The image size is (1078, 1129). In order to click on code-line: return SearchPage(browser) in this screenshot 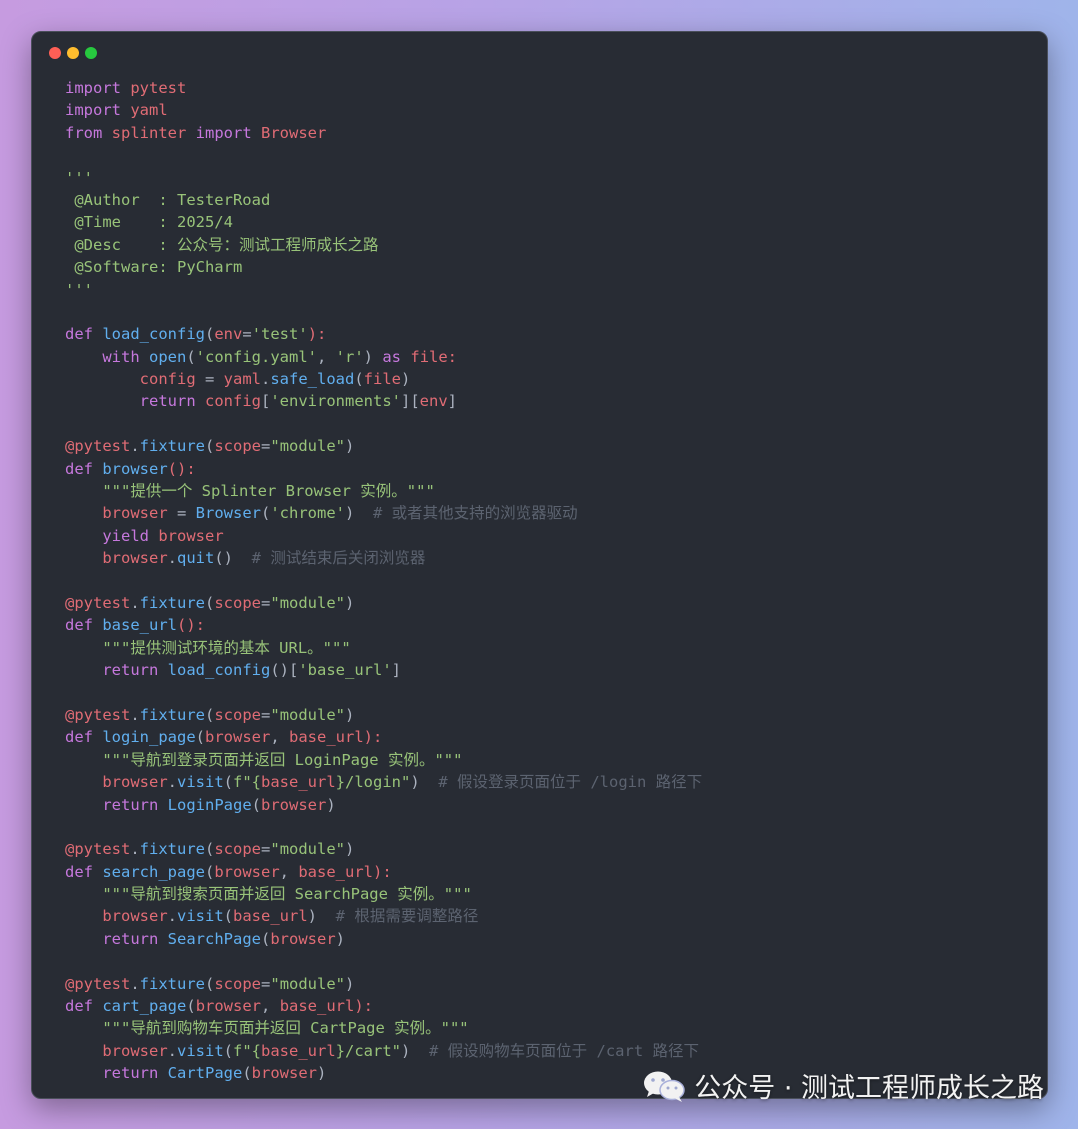, I will do `click(551, 939)`.